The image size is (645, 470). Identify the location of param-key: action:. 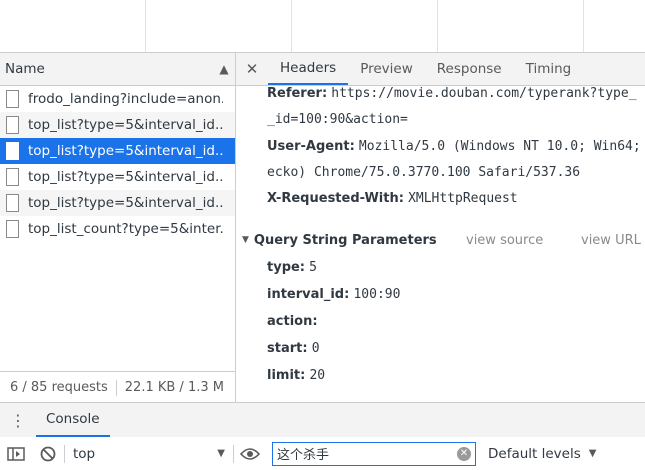
(292, 321).